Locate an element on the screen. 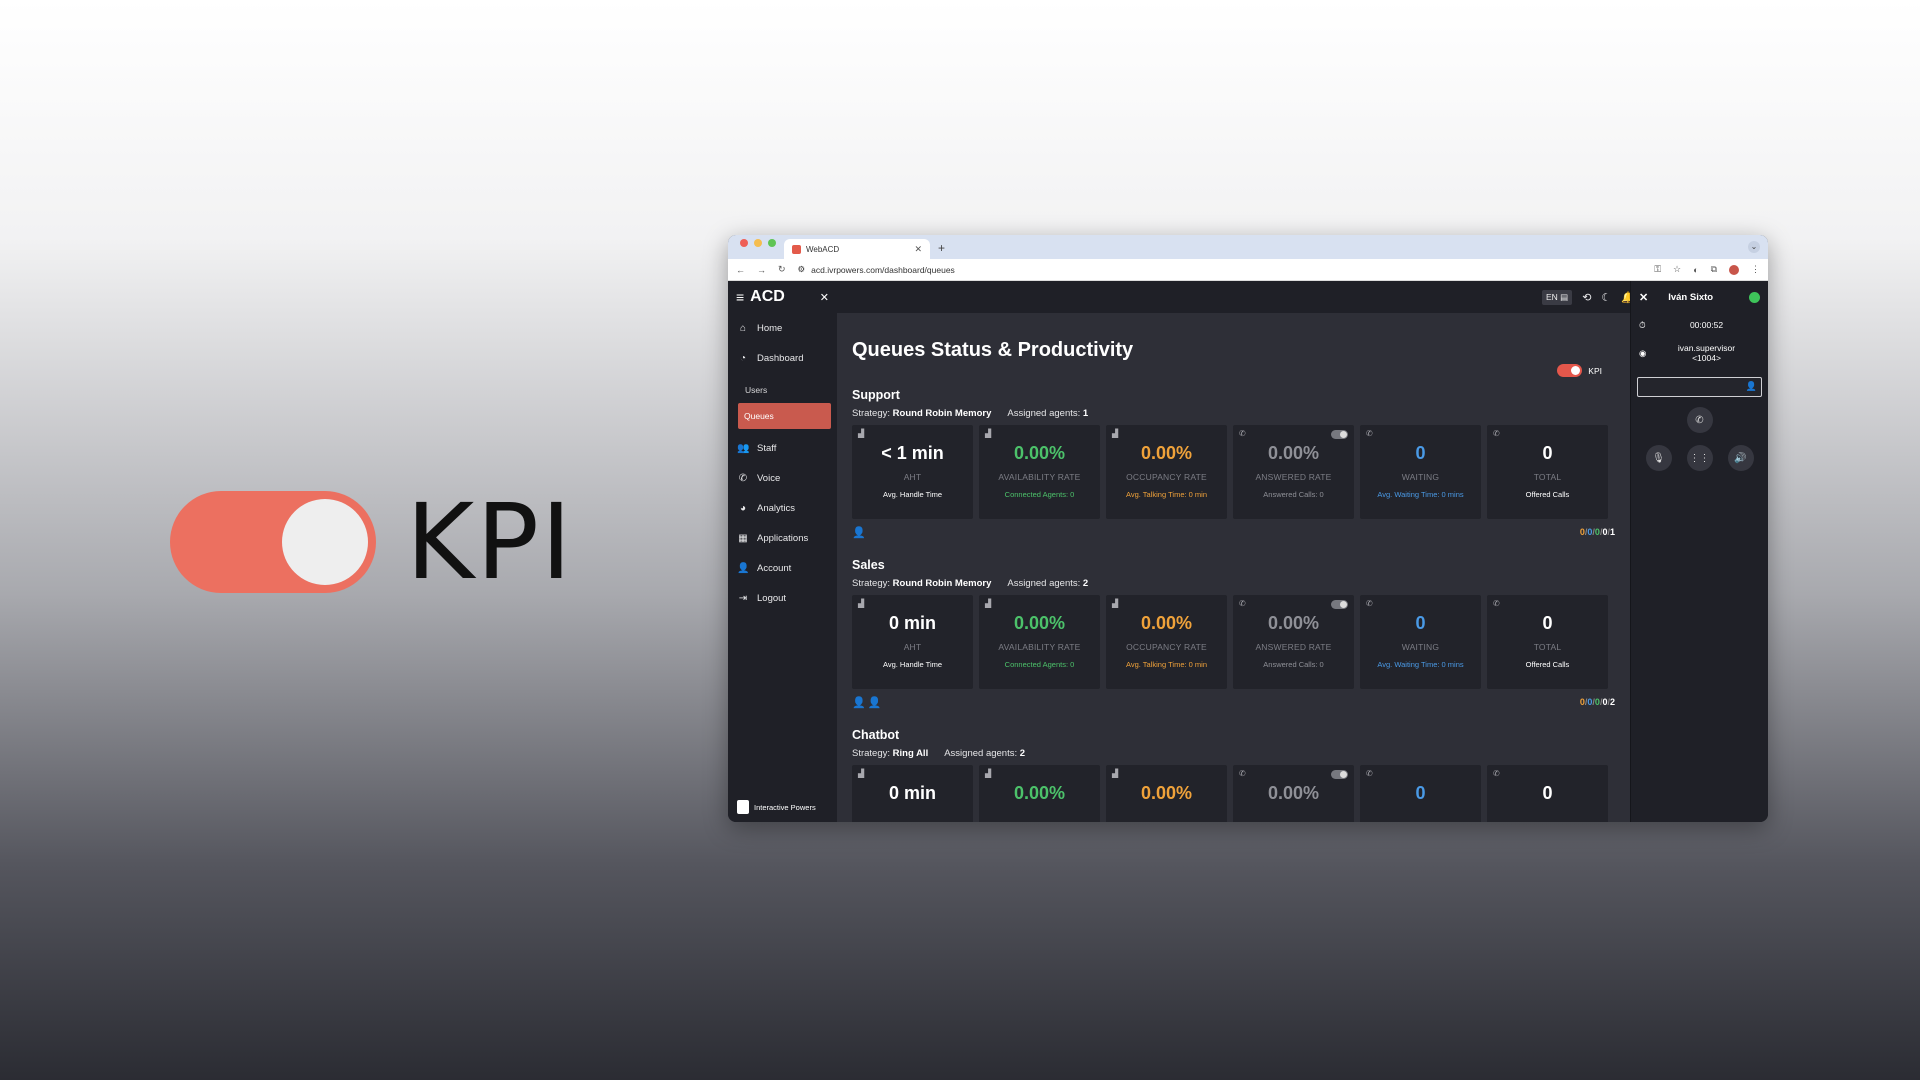  bookmark-star-icon: ☆ is located at coordinates (1677, 269).